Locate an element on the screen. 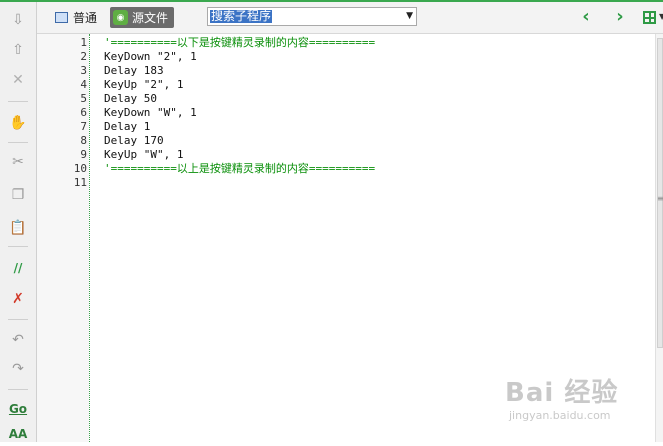 This screenshot has height=446, width=663. source-file-icon: ◉ is located at coordinates (120, 17).